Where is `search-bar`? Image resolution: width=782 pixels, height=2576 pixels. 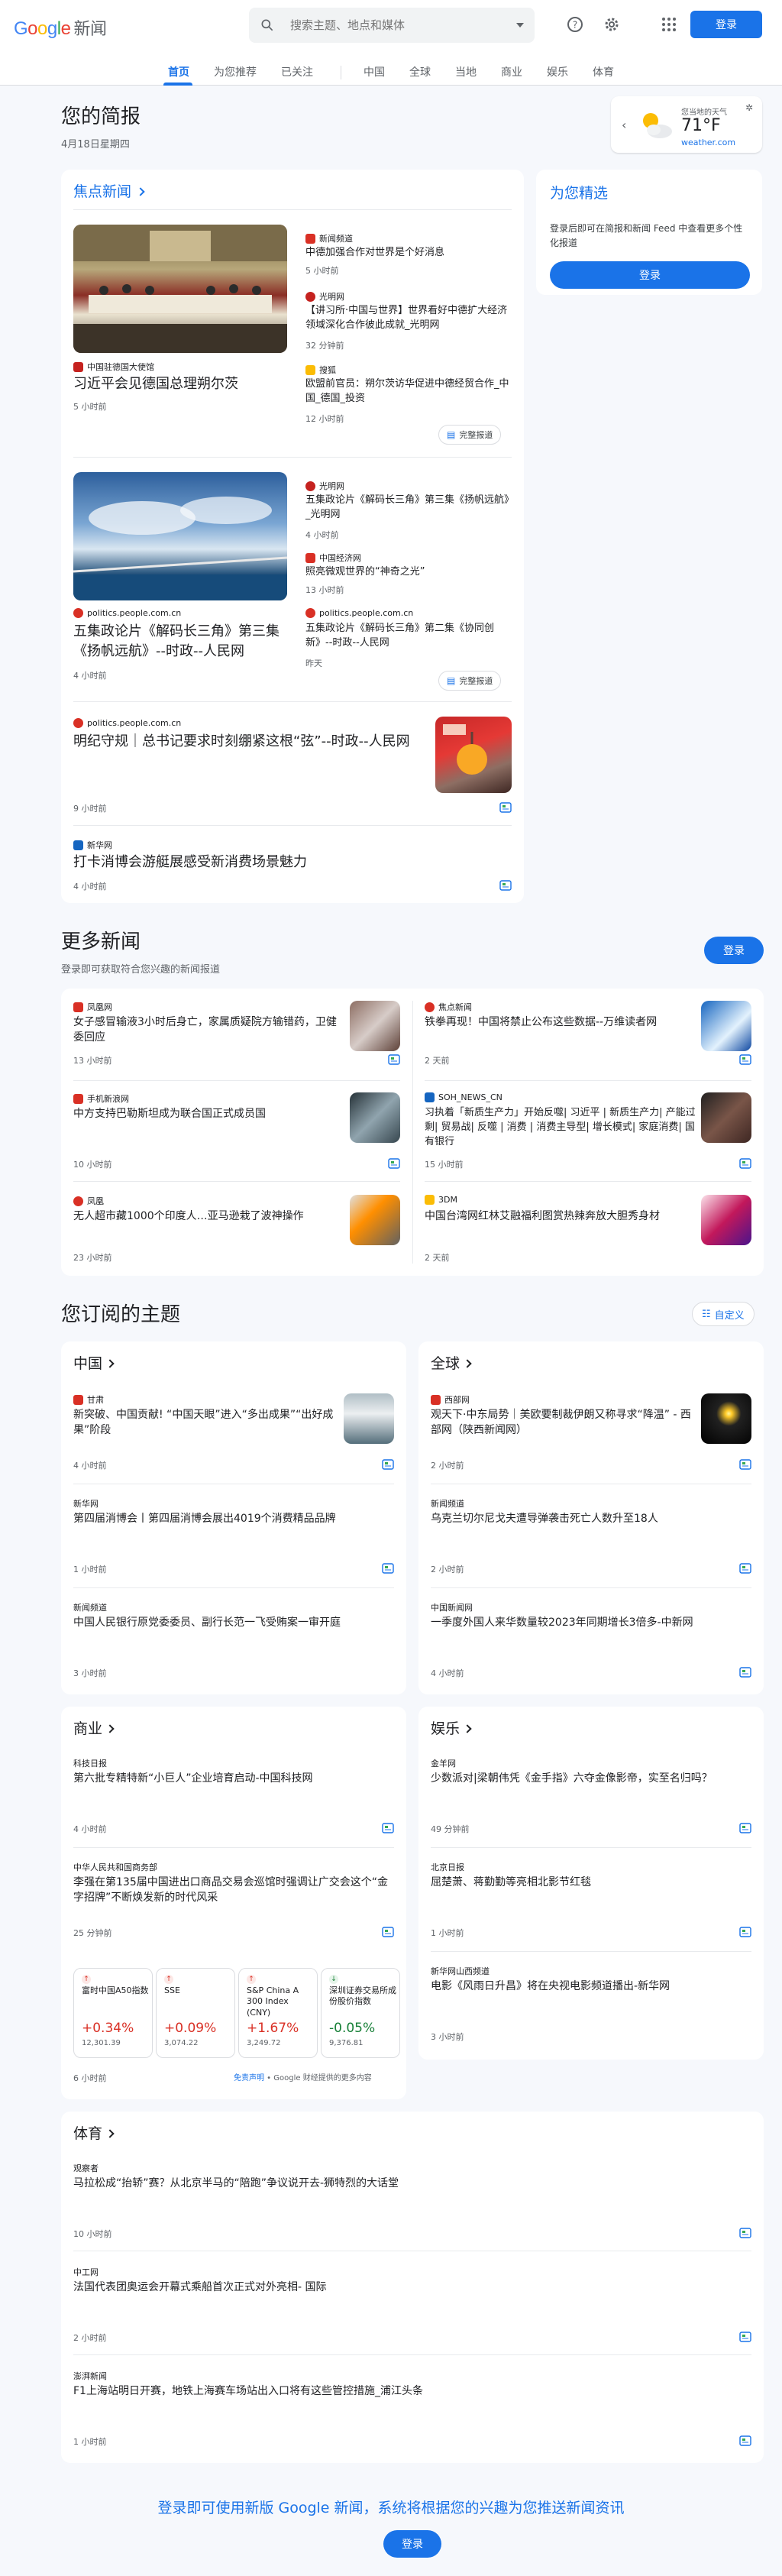
search-bar is located at coordinates (392, 25).